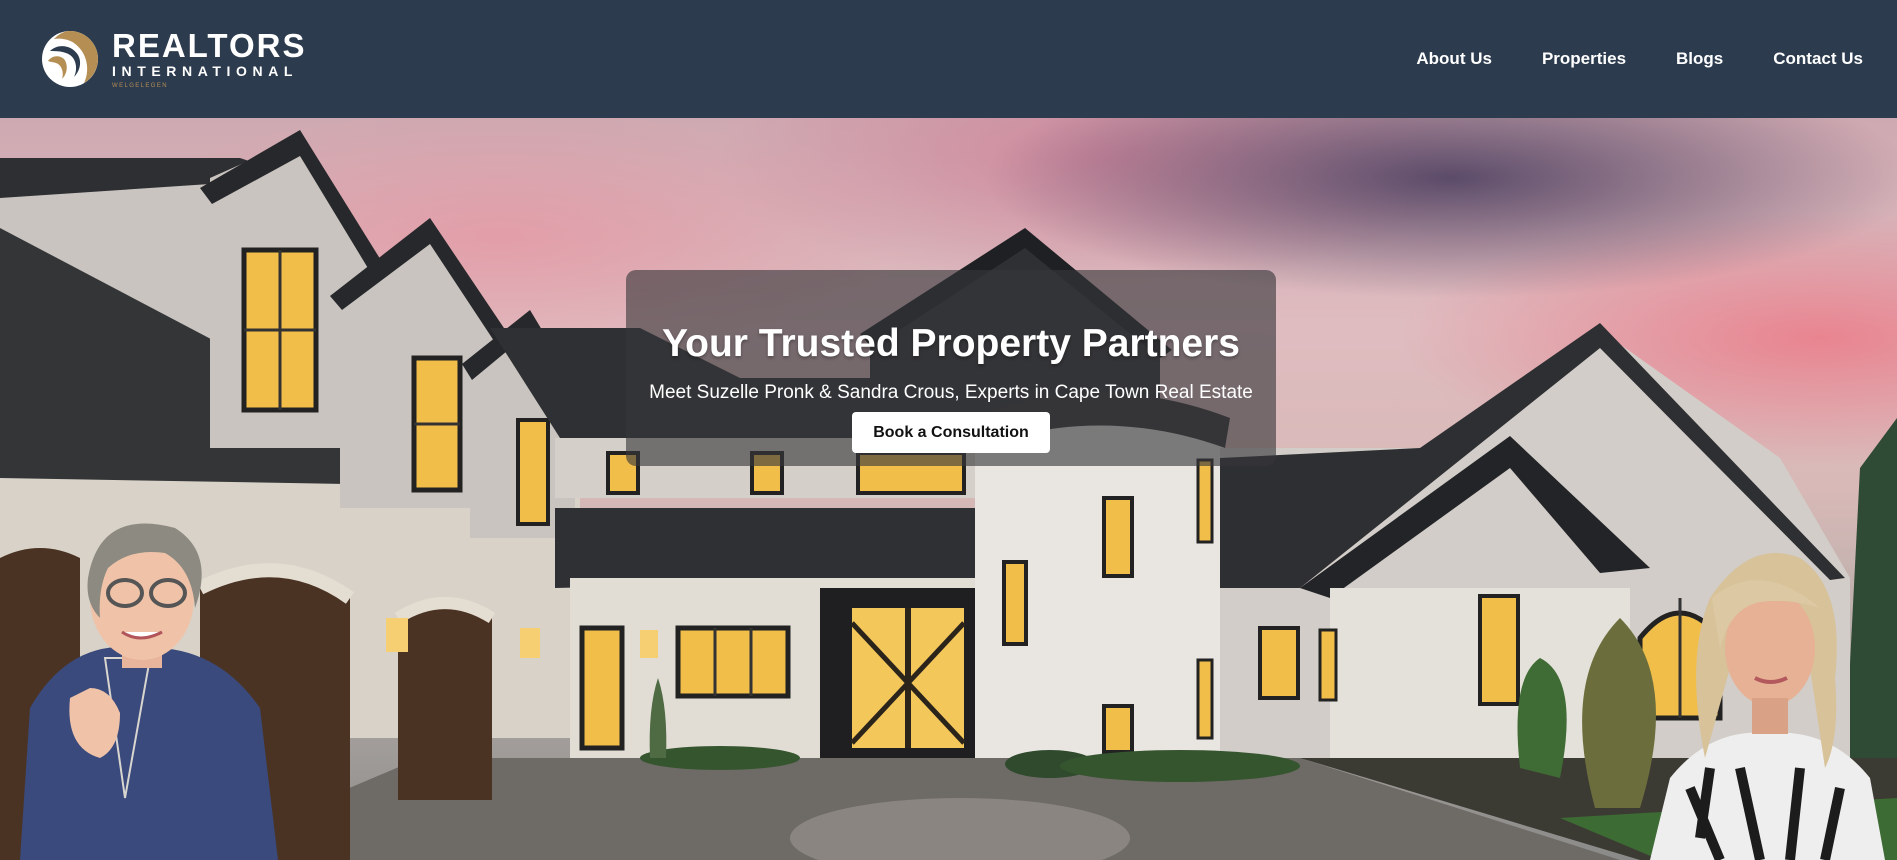  Describe the element at coordinates (140, 86) in the screenshot. I see `brand-tagline: WELGELEGEN` at that location.